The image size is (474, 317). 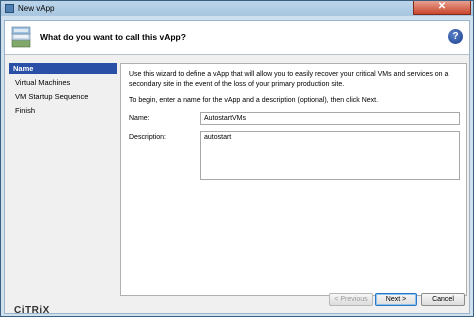 I want to click on name-field: AutostartVMs, so click(x=330, y=118).